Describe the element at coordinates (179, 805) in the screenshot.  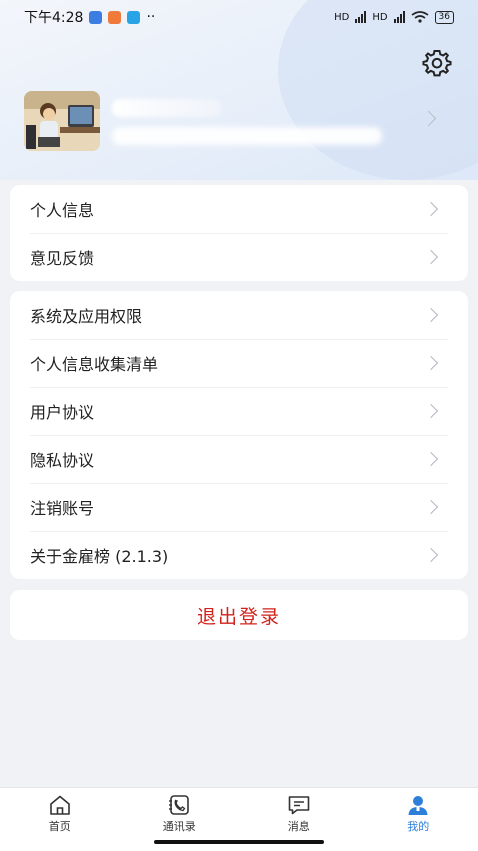
I see `contacts-icon` at that location.